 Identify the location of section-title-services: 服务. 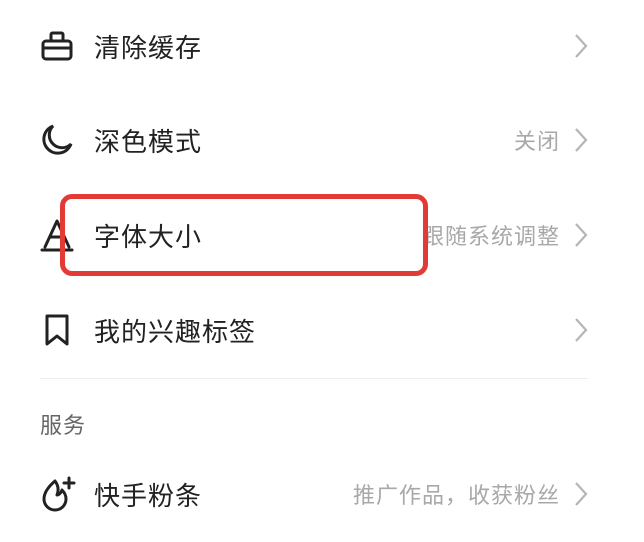
(63, 426).